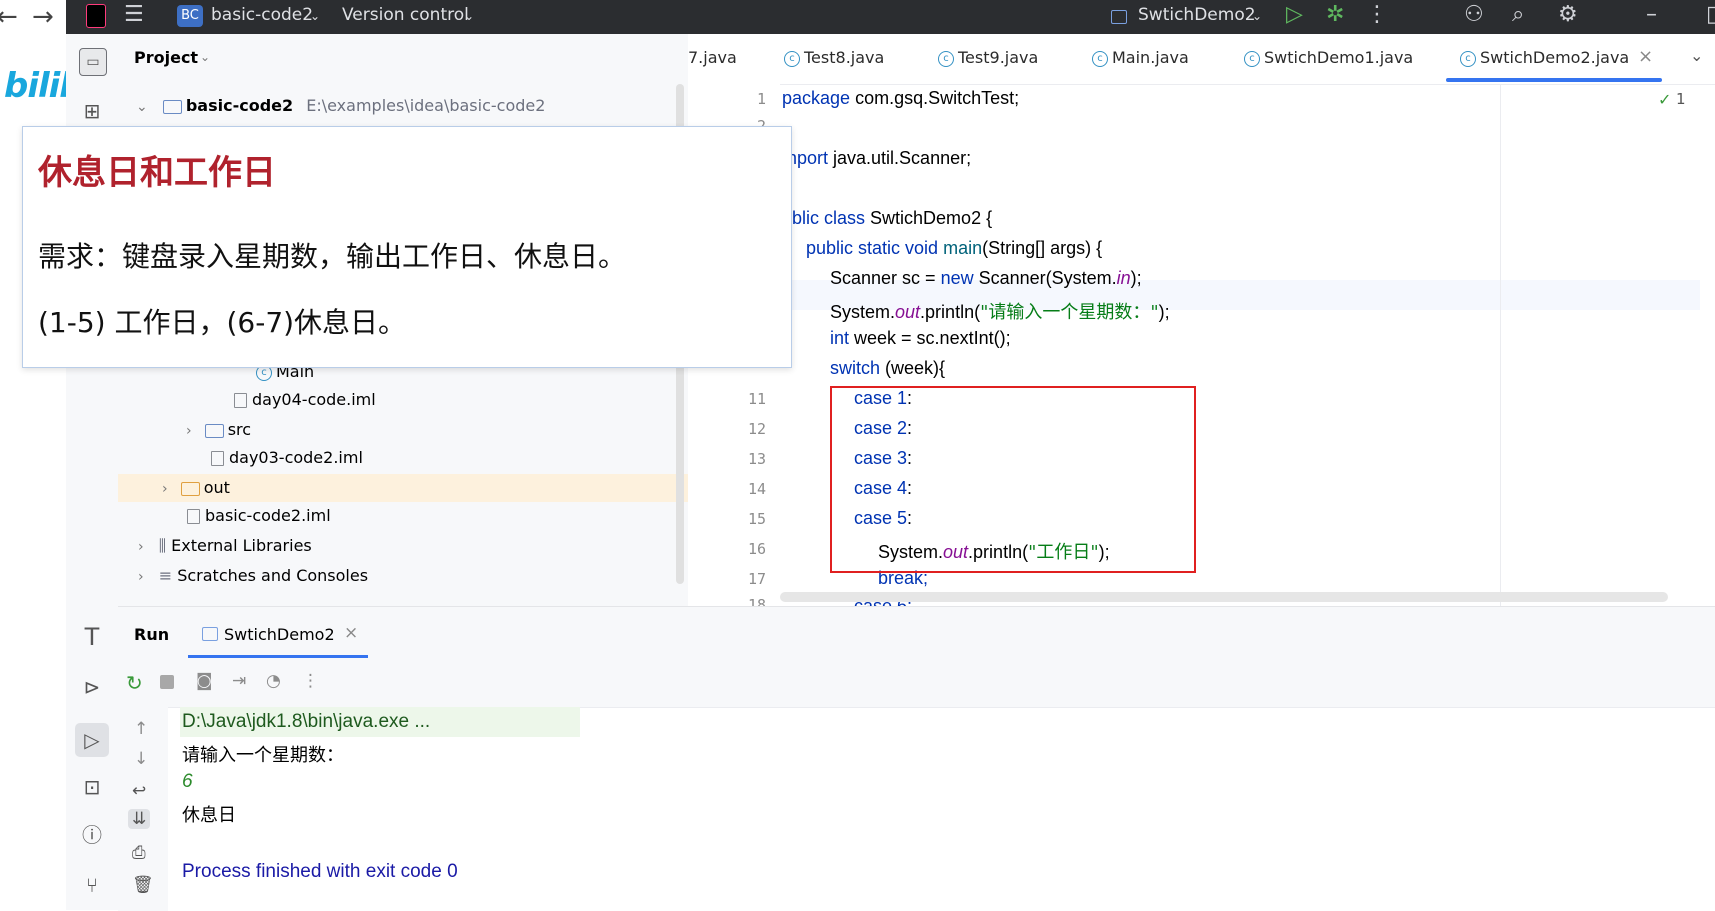 The image size is (1715, 911). I want to click on tree-item-label: Scratches and Consoles, so click(273, 575).